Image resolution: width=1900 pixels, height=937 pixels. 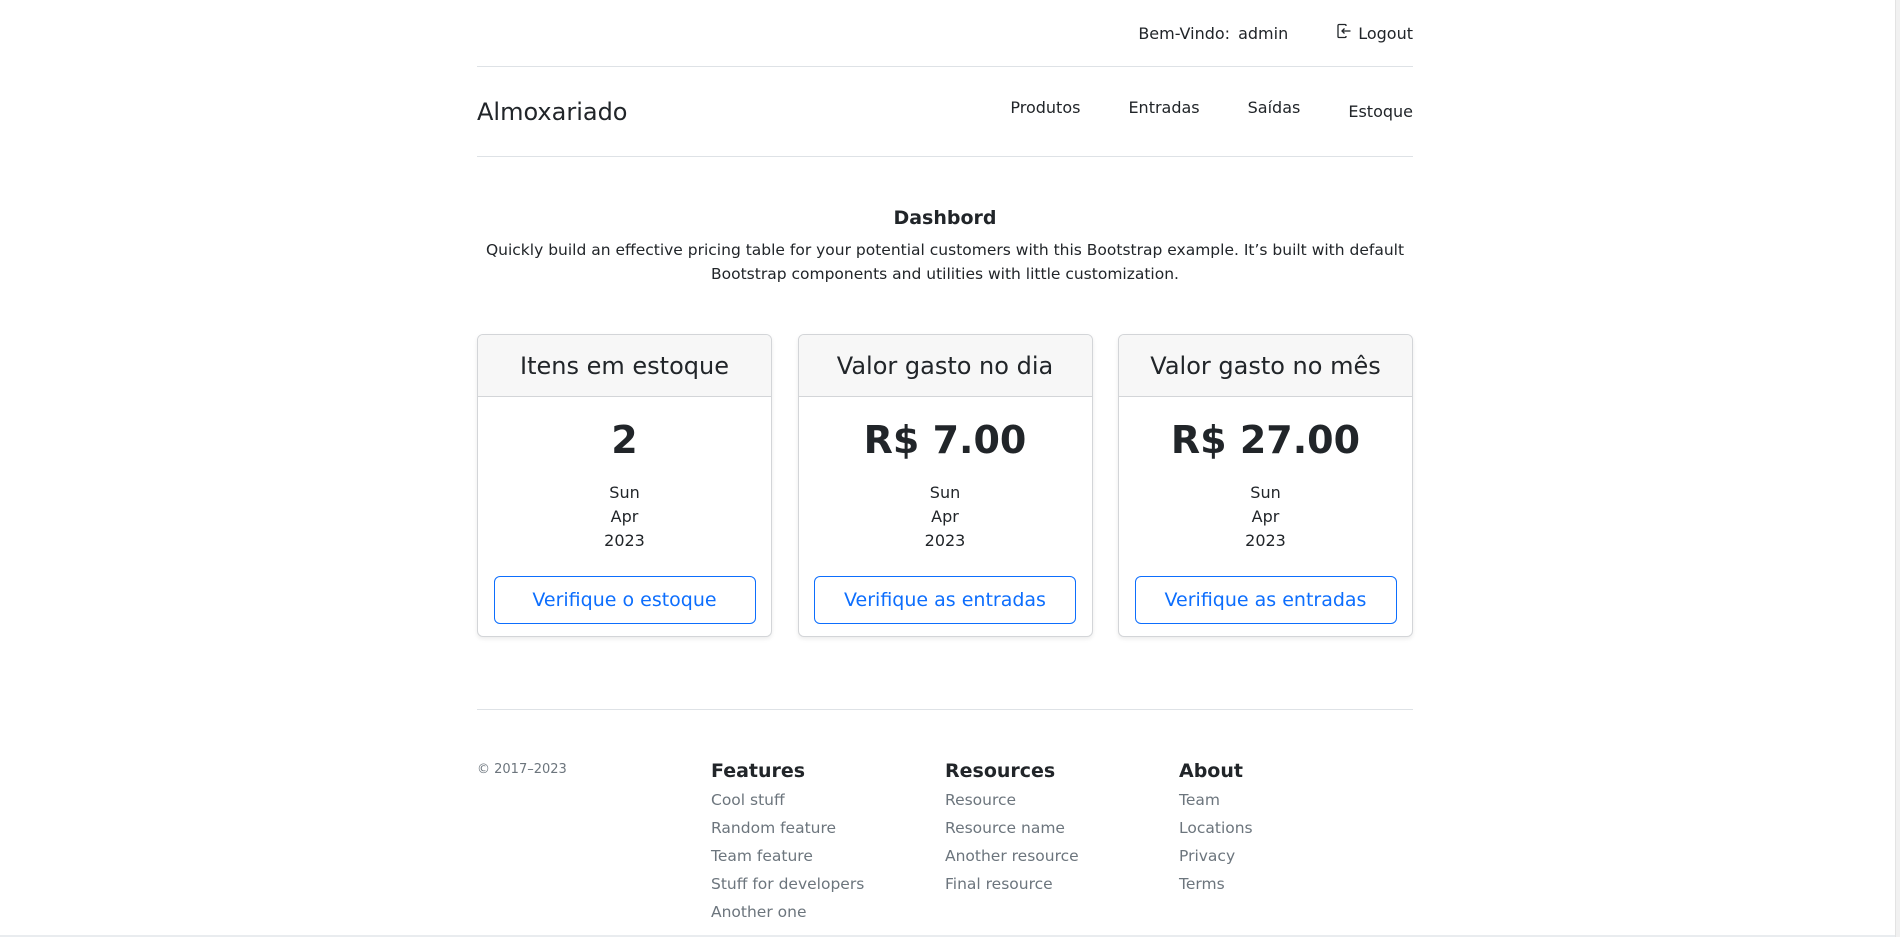 What do you see at coordinates (522, 769) in the screenshot?
I see `copyright-text: © 2017–2023` at bounding box center [522, 769].